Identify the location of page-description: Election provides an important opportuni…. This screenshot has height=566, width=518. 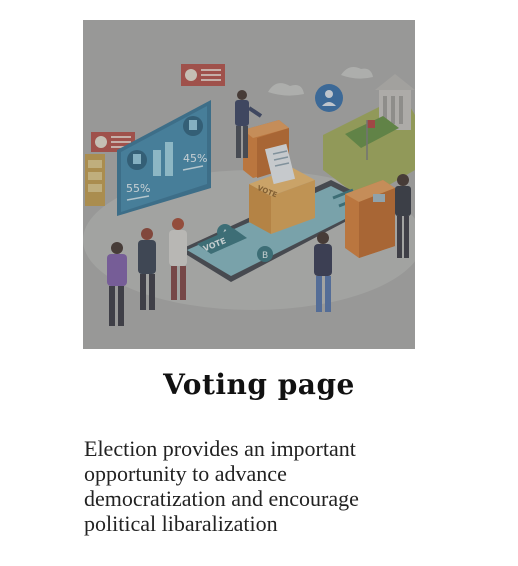
(221, 486).